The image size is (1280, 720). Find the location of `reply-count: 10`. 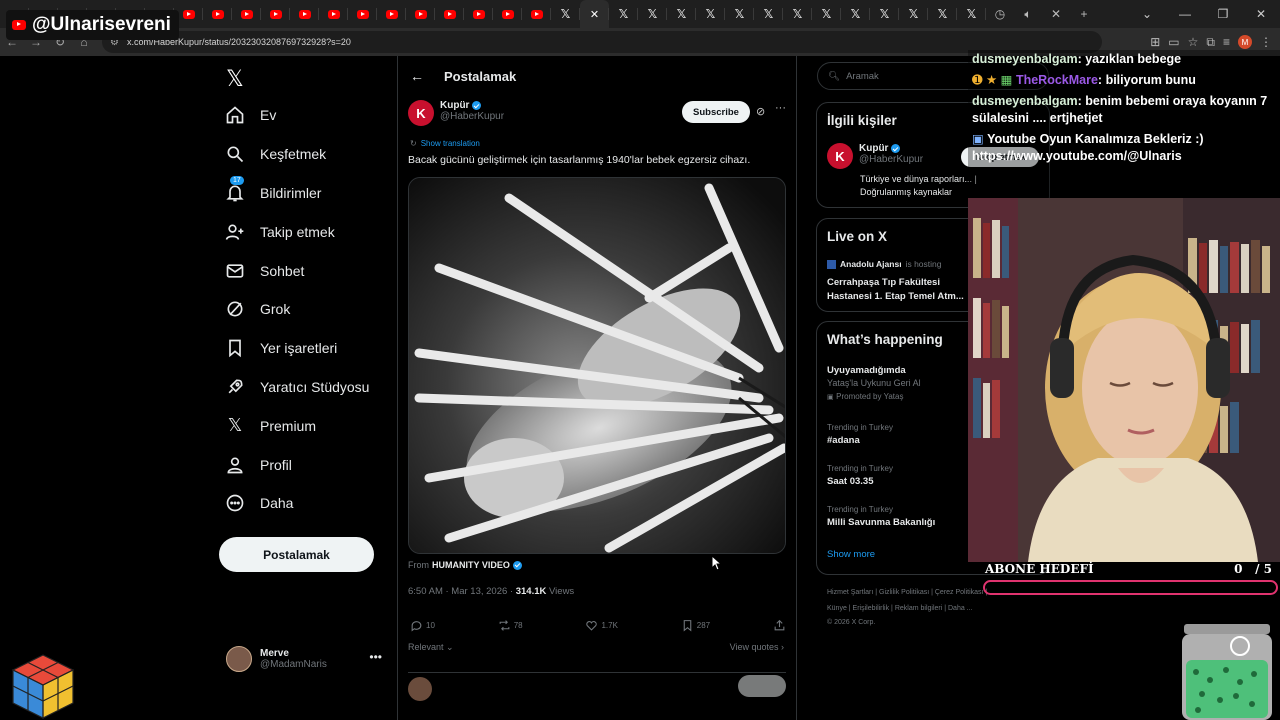

reply-count: 10 is located at coordinates (430, 625).